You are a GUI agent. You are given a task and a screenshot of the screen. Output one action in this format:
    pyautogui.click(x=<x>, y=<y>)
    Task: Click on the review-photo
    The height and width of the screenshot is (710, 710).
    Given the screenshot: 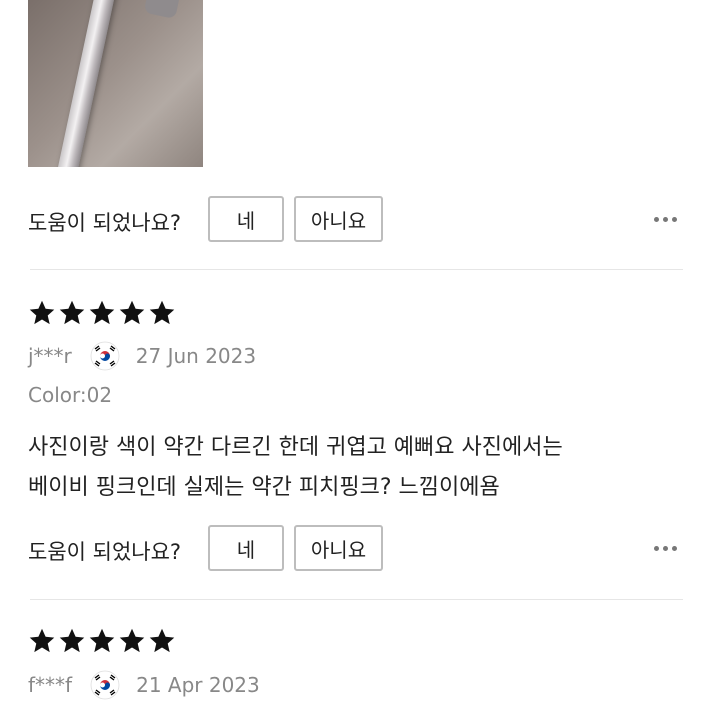 What is the action you would take?
    pyautogui.click(x=115, y=83)
    